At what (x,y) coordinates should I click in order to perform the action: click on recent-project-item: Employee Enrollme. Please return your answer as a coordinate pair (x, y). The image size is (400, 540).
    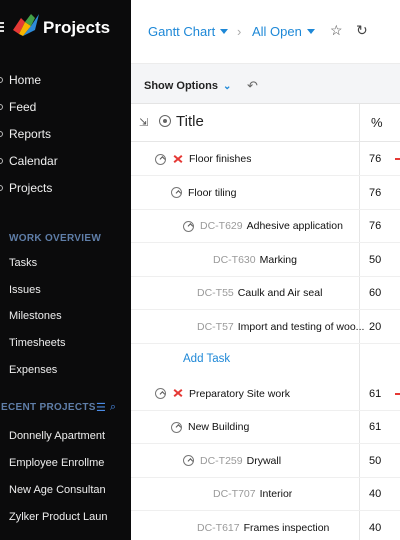
    Looking at the image, I should click on (62, 462).